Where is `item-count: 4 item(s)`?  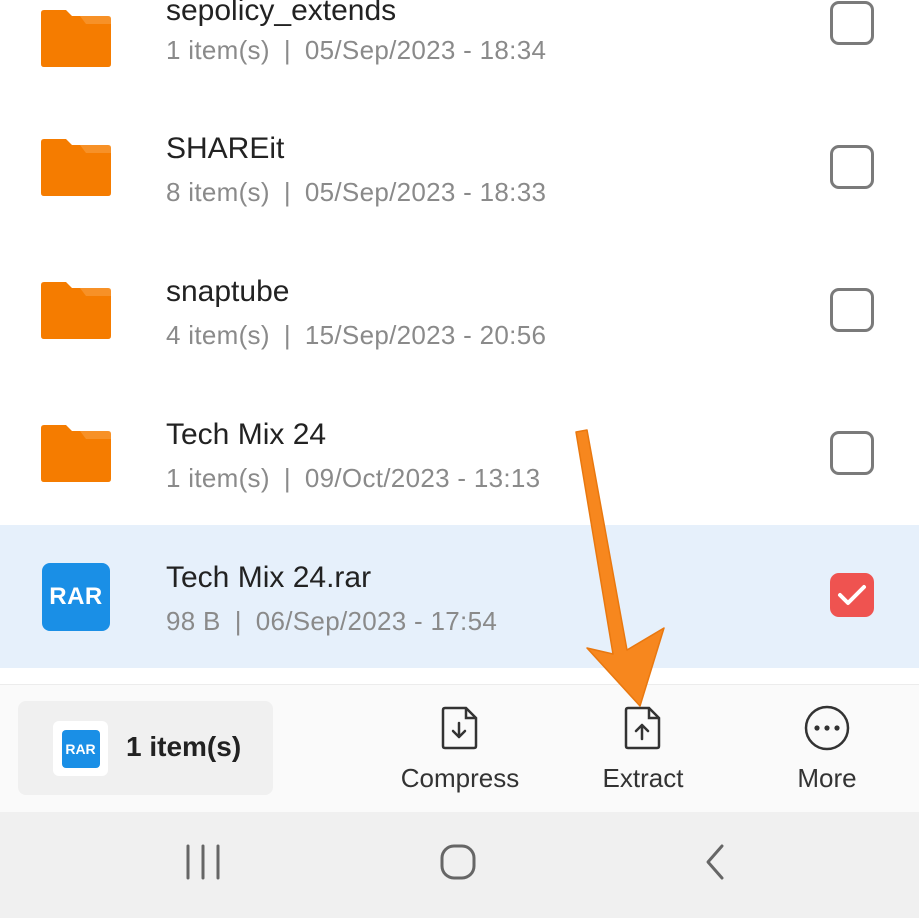 item-count: 4 item(s) is located at coordinates (218, 335).